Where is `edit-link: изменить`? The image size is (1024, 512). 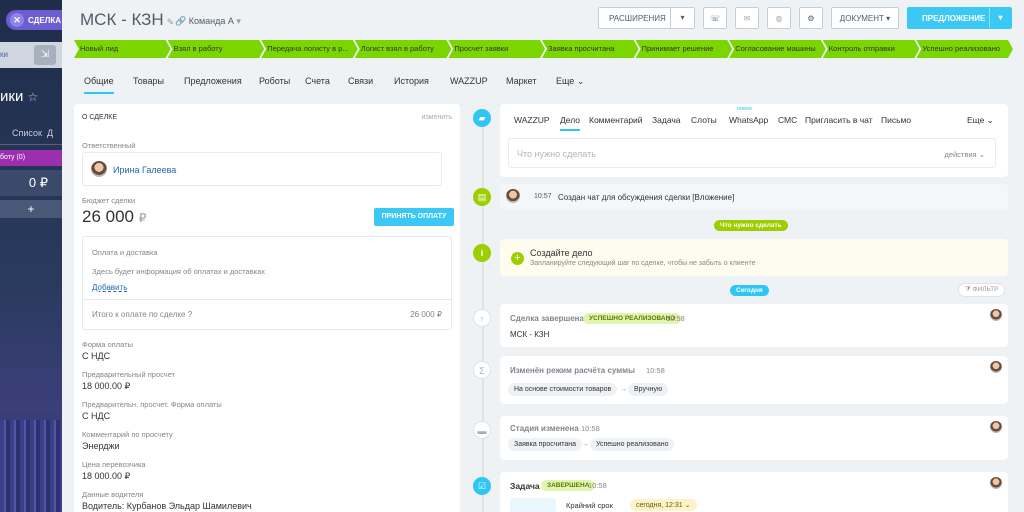 edit-link: изменить is located at coordinates (437, 117).